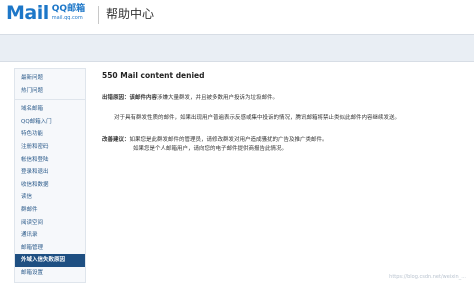  I want to click on sidebar-item-delivery-failure: 外域入信失败原因, so click(50, 260).